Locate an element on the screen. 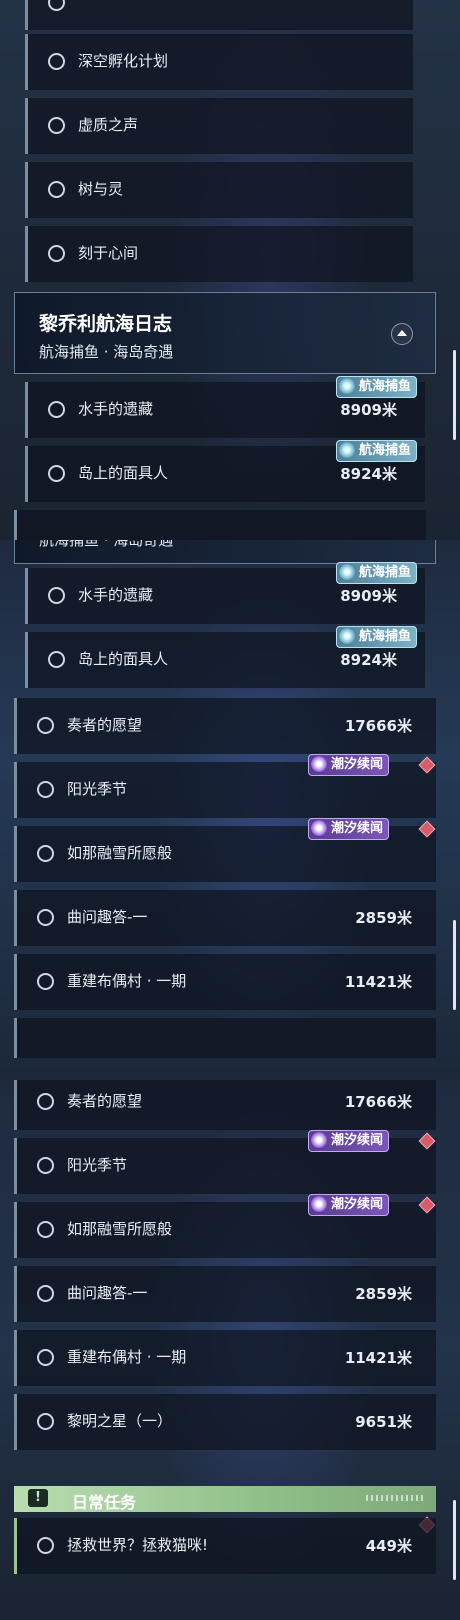  quest-title: 黎明之星（一） is located at coordinates (120, 1421).